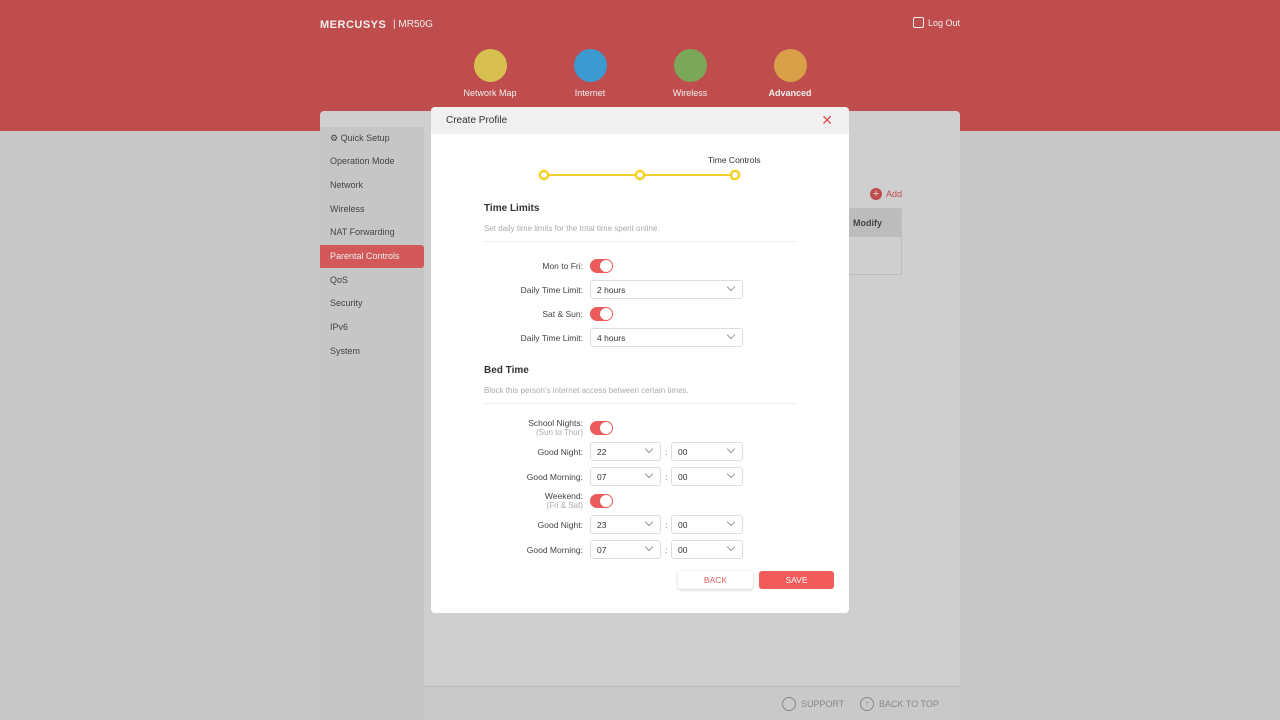 The image size is (1280, 720). Describe the element at coordinates (625, 549) in the screenshot. I see `weekend-morning-hour-select: 07` at that location.